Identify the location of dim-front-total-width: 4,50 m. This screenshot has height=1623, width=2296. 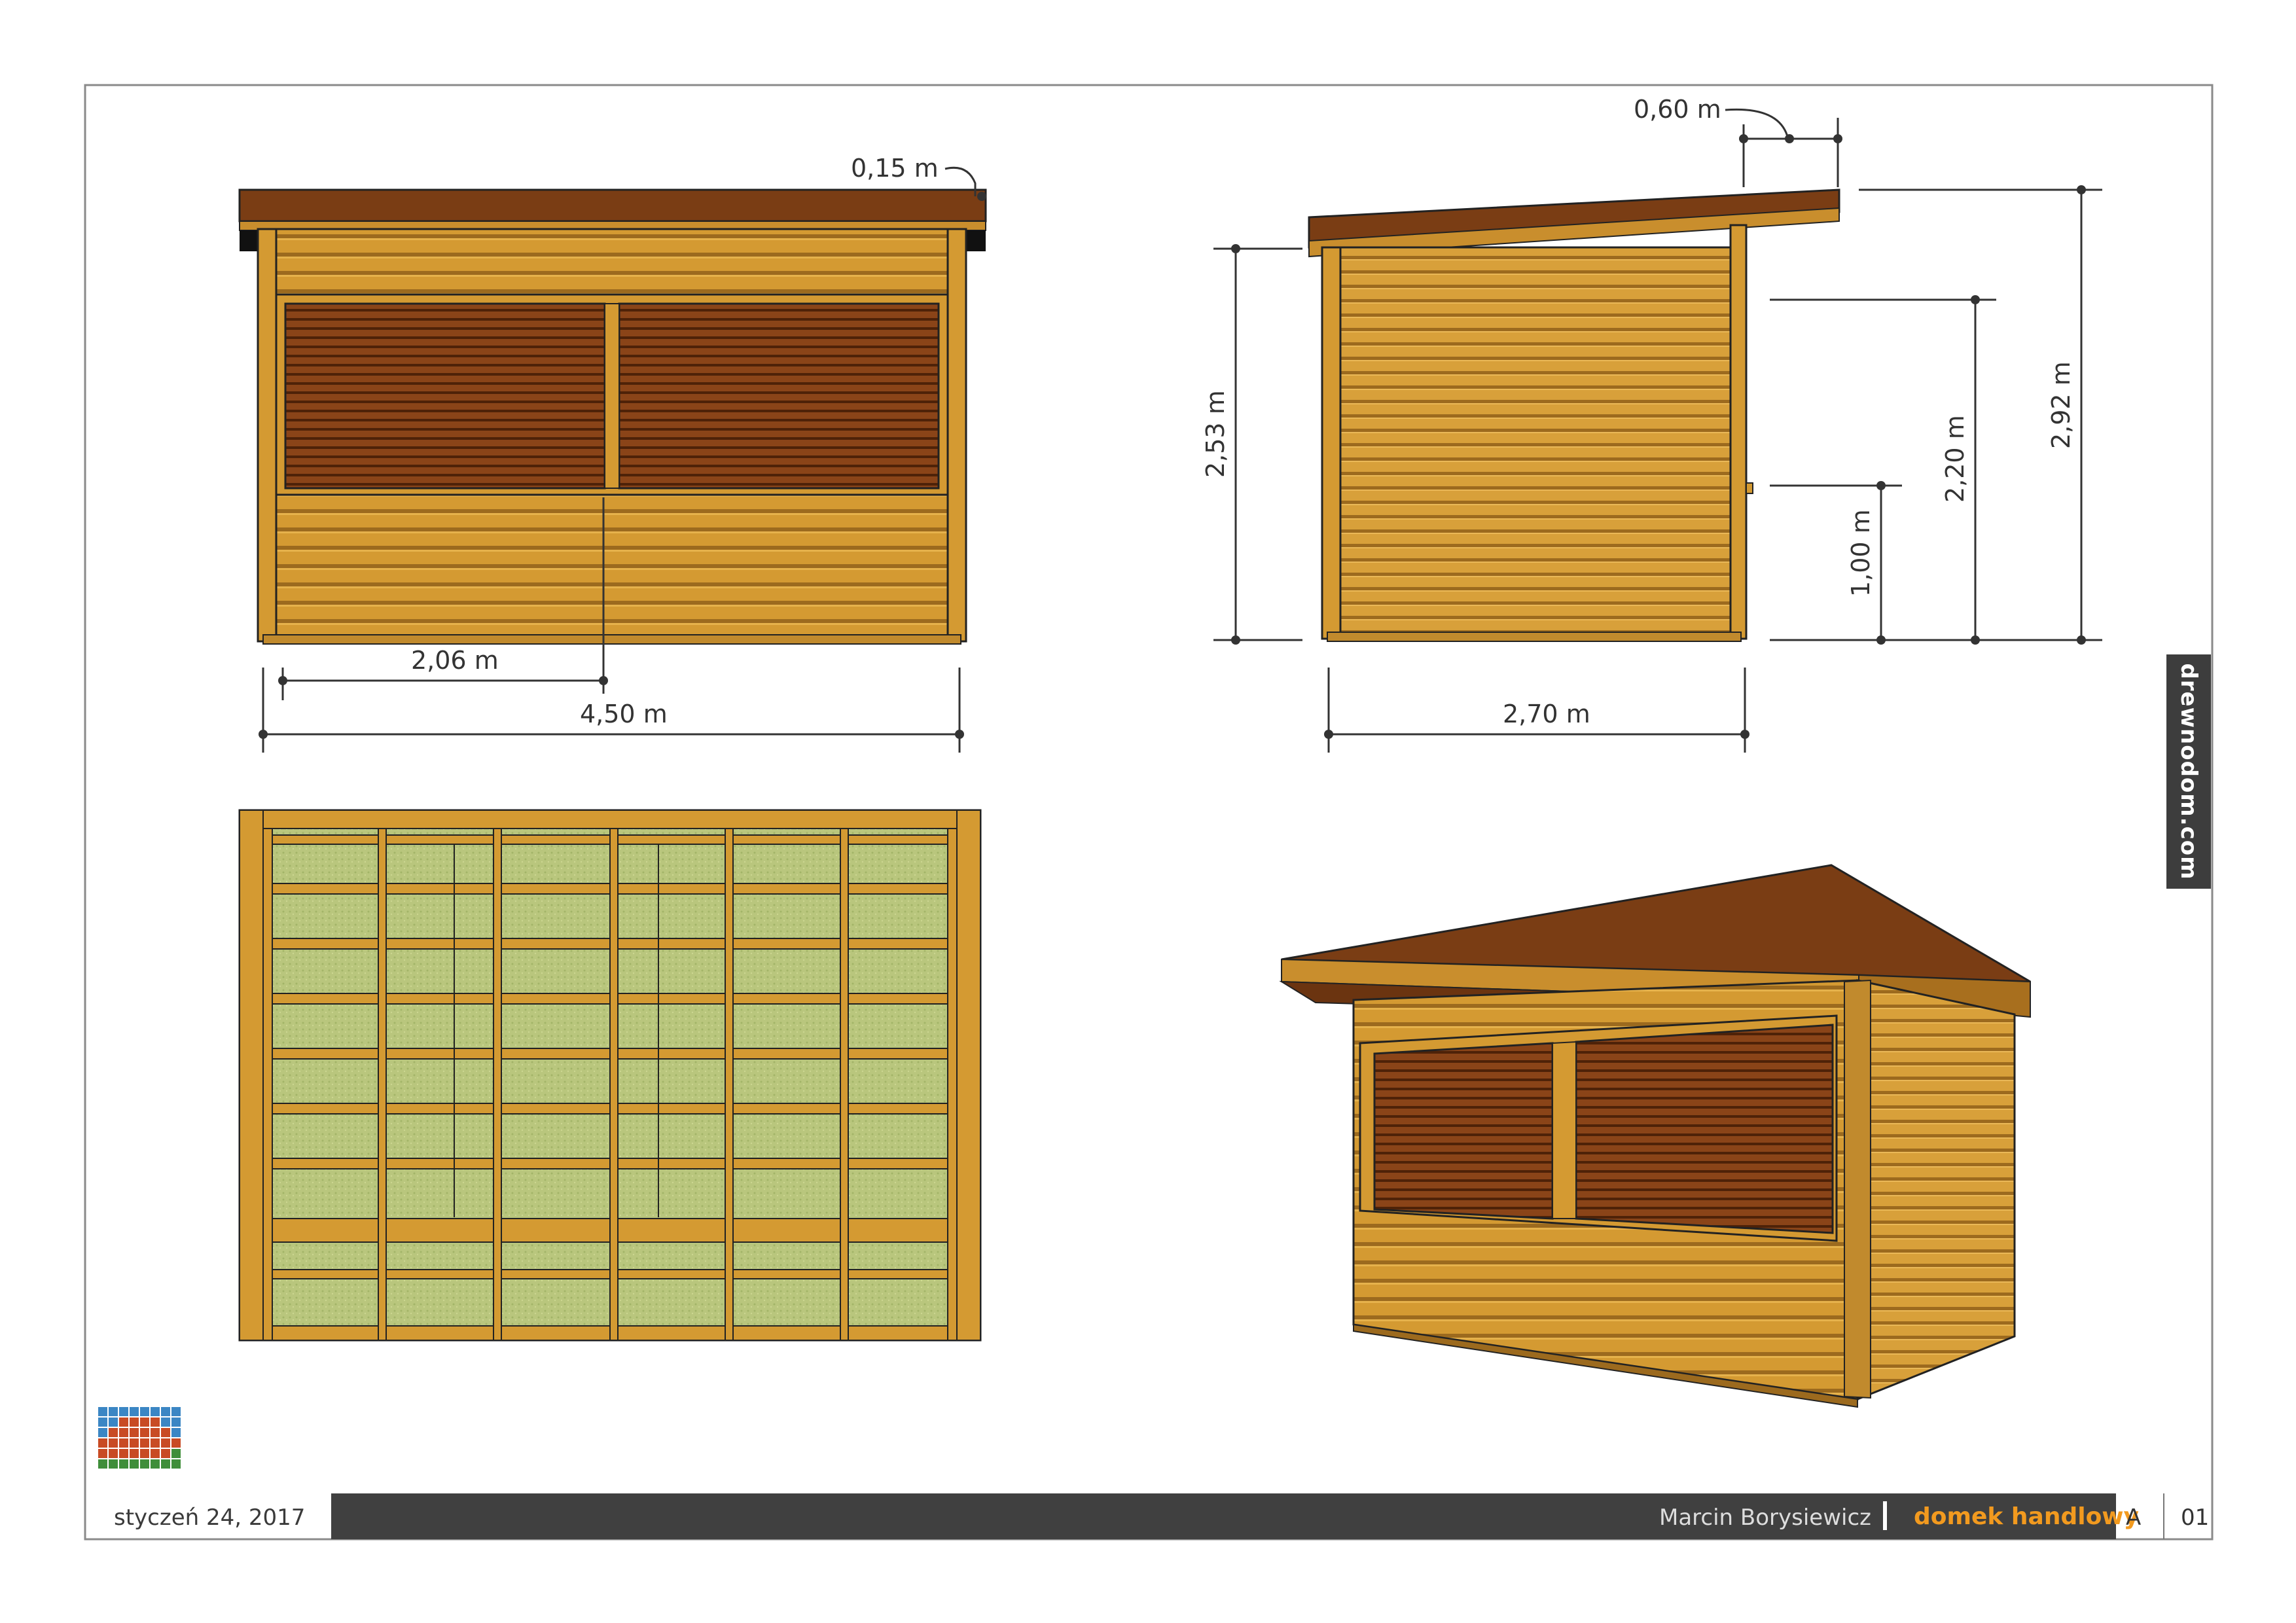
(624, 714).